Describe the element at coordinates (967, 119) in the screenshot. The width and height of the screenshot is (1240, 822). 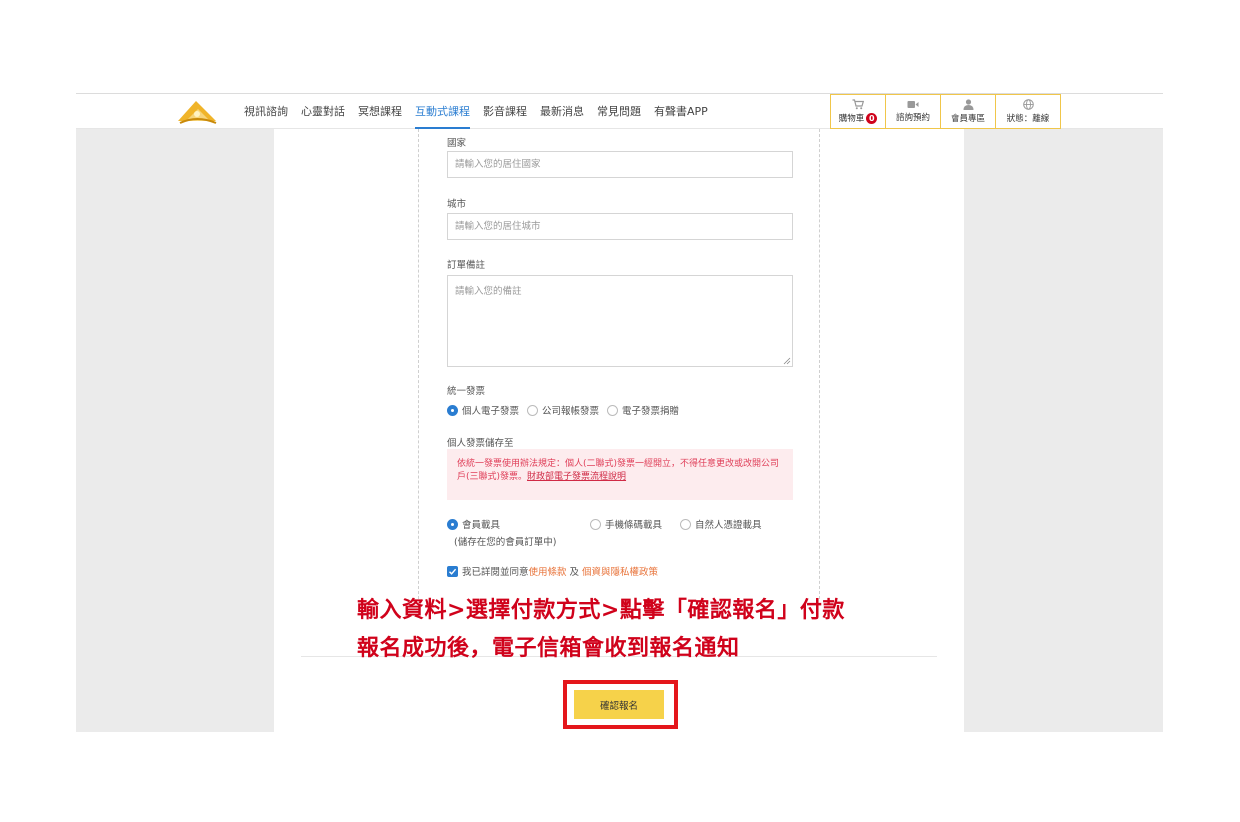
I see `member-label: 會員專區` at that location.